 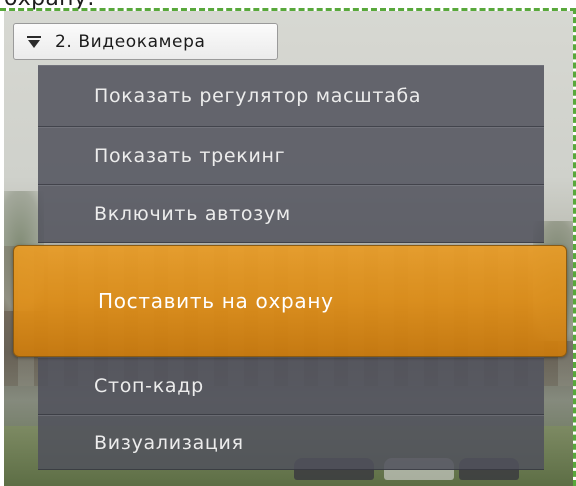 What do you see at coordinates (291, 386) in the screenshot?
I see `menu-item-freeze-frame: Стоп-кадр` at bounding box center [291, 386].